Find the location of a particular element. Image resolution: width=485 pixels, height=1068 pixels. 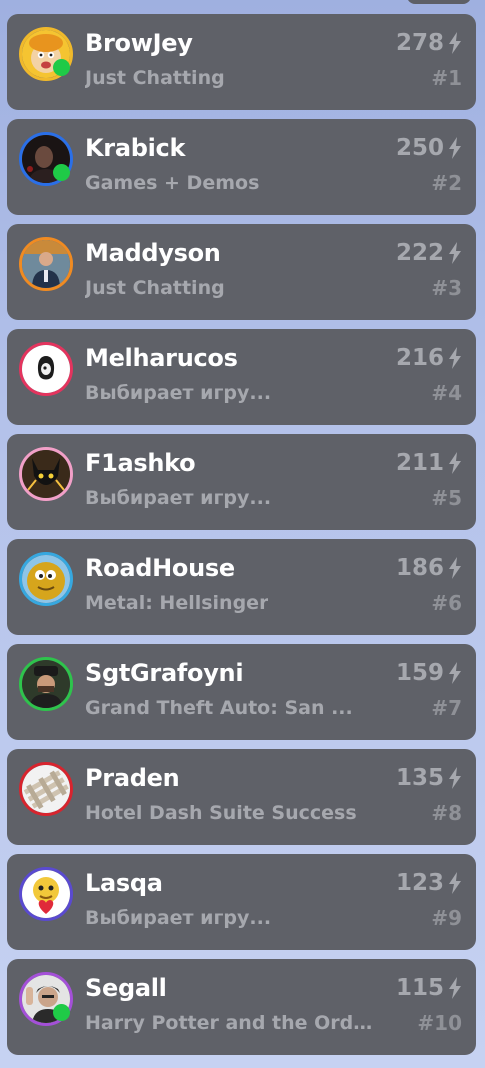

rank-label: #5 is located at coordinates (446, 498).